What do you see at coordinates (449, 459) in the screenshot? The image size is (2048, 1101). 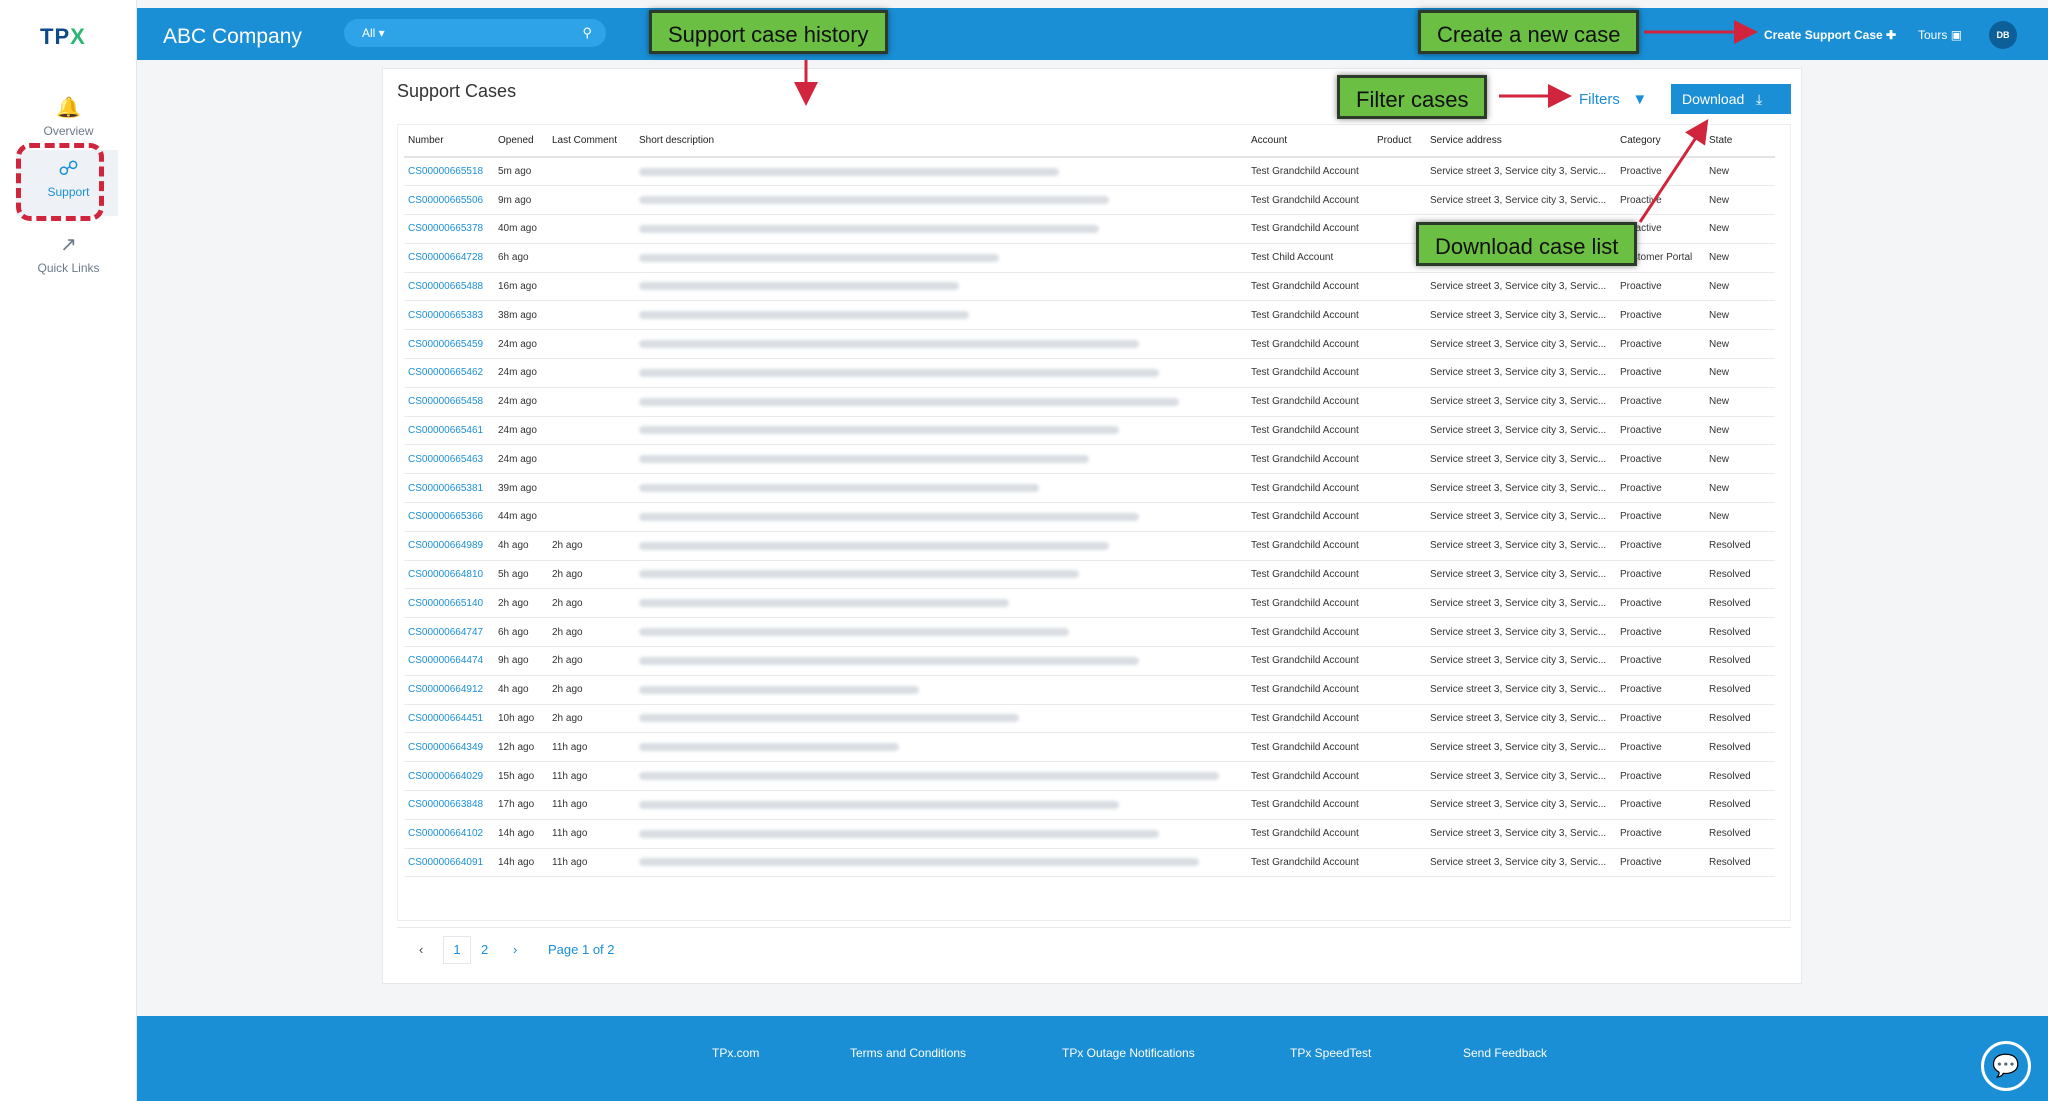 I see `case-number-link: CS00000665463` at bounding box center [449, 459].